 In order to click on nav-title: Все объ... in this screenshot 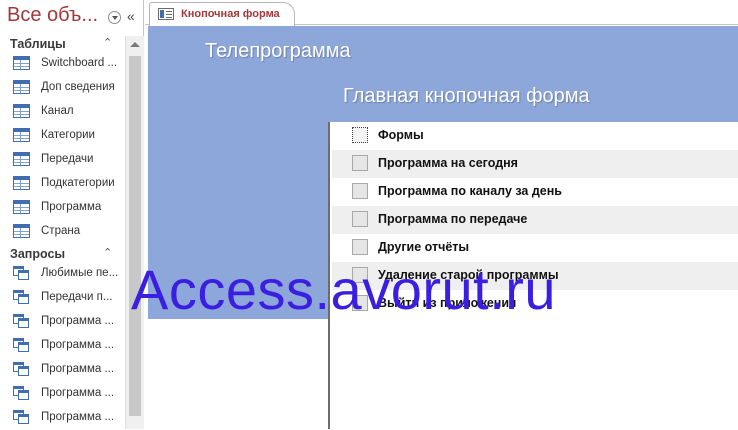, I will do `click(52, 15)`.